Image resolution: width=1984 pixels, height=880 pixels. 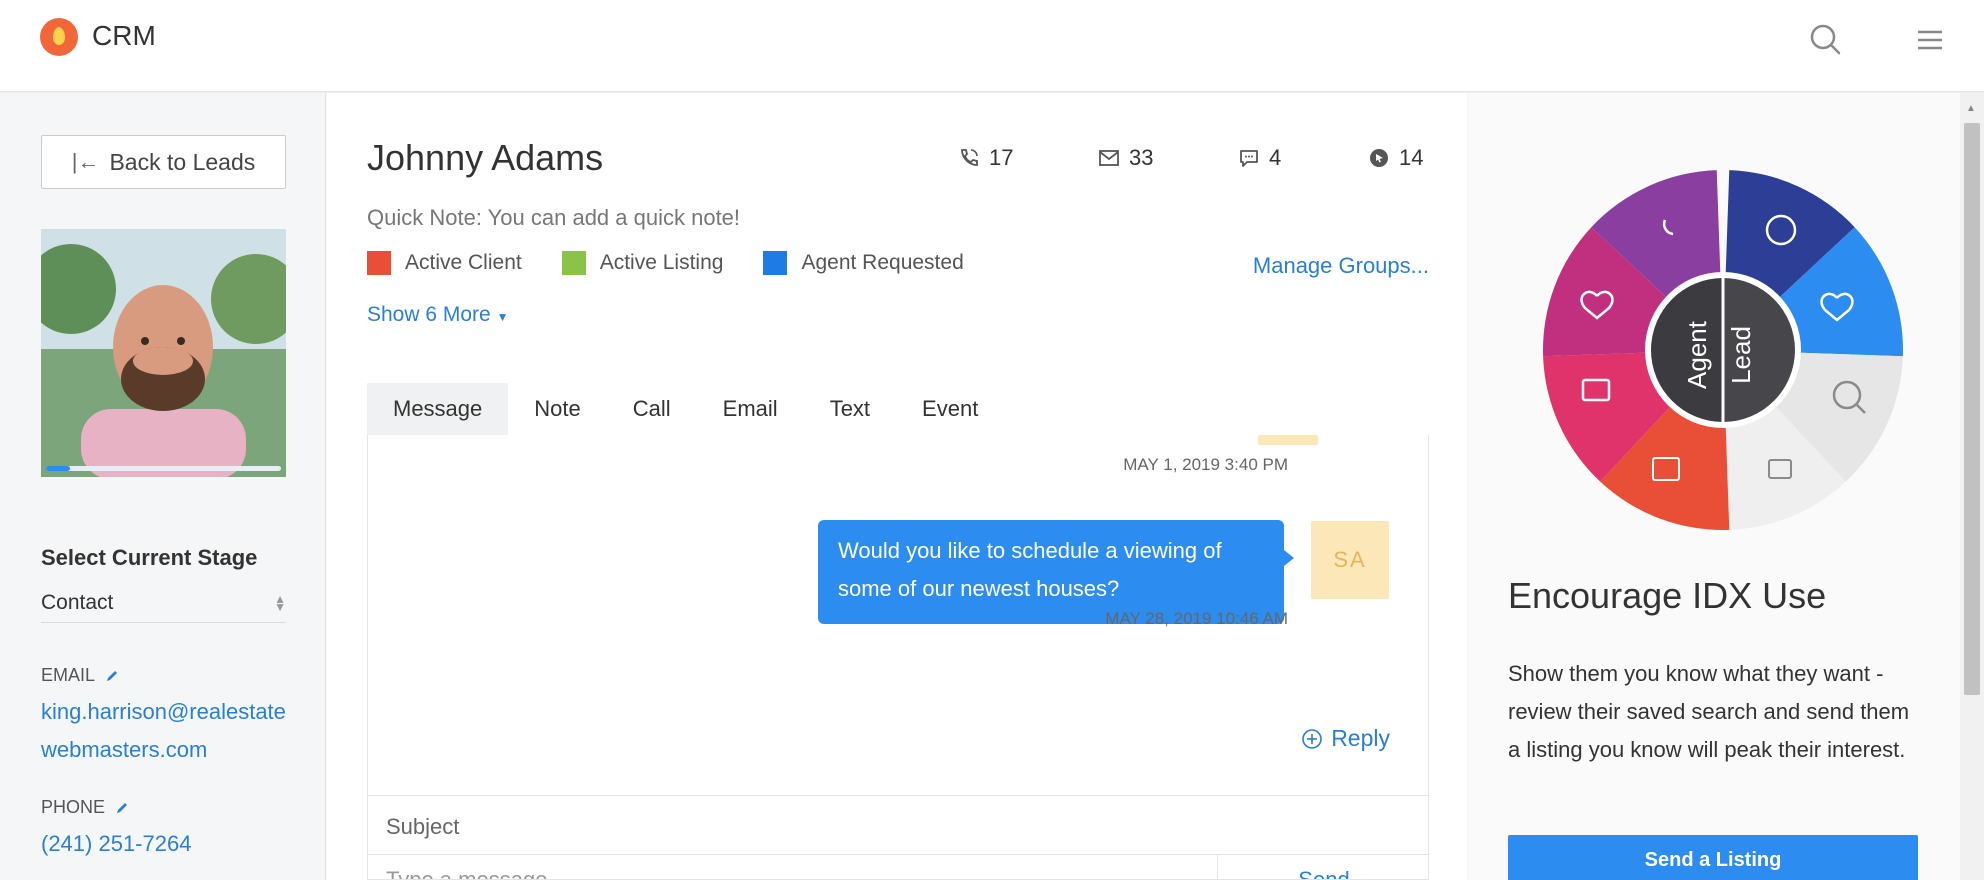 I want to click on profile-progress-bar, so click(x=163, y=468).